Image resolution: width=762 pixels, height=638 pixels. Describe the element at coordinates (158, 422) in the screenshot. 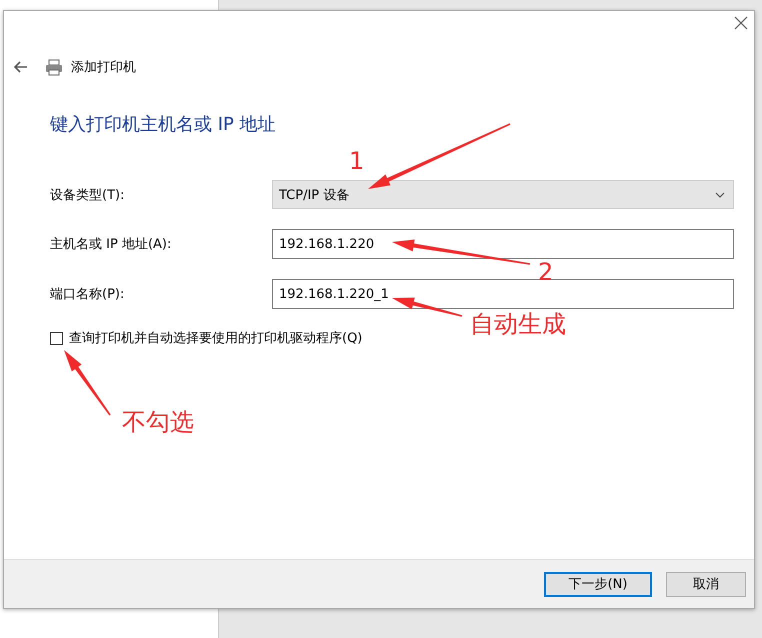

I see `annotation-text: 不勾选` at that location.